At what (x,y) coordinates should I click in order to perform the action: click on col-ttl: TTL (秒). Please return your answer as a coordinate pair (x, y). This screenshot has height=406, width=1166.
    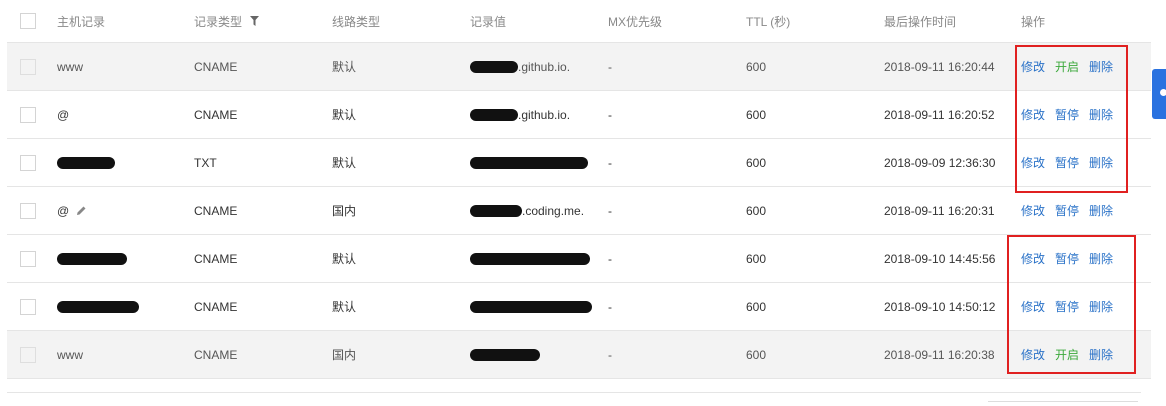
    Looking at the image, I should click on (768, 21).